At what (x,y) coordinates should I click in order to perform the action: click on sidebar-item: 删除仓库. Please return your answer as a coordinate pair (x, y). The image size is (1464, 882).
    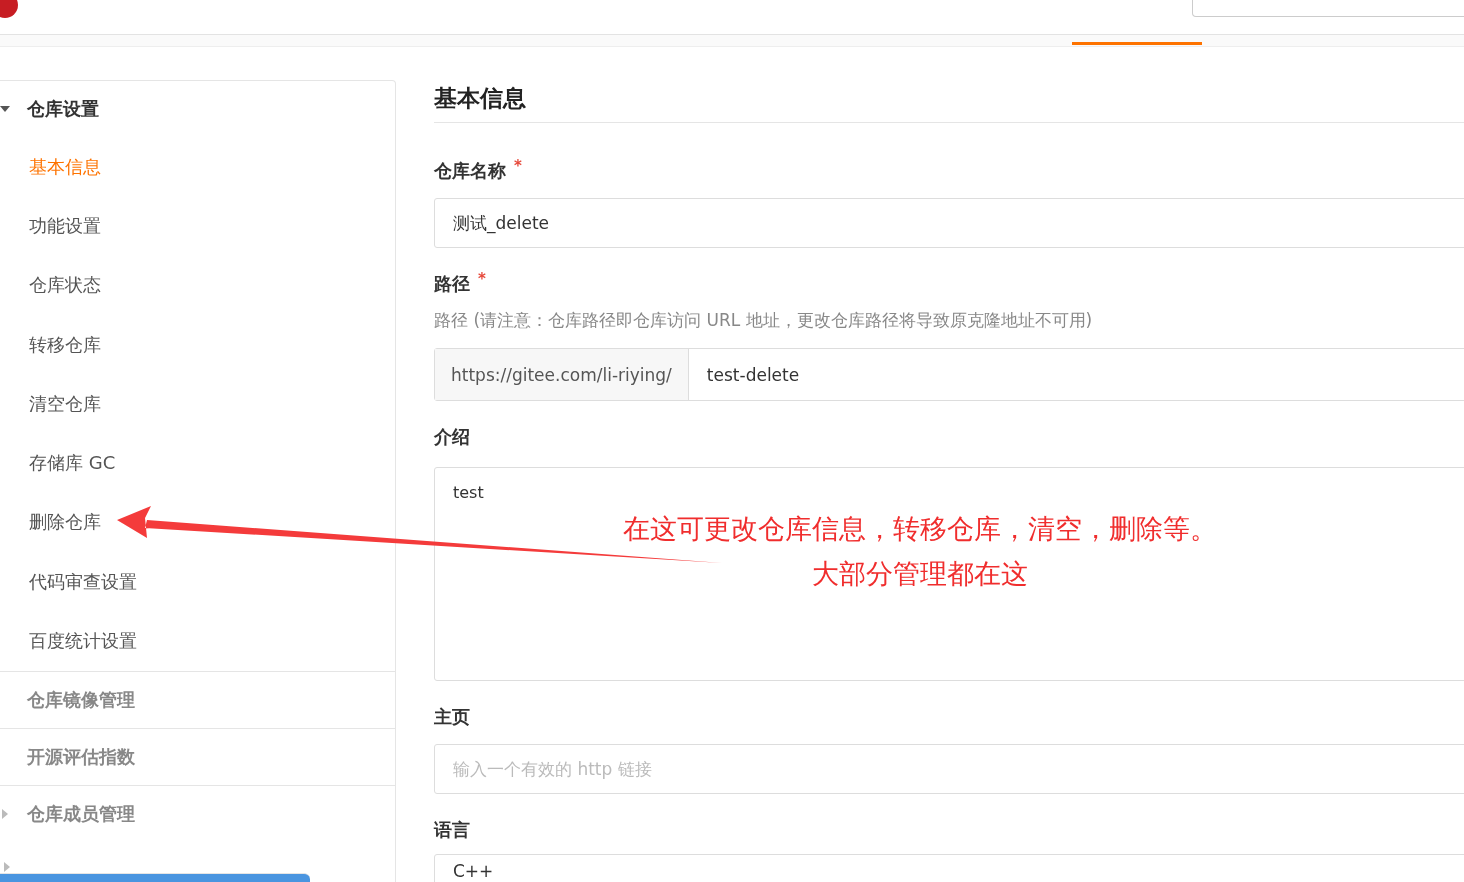
    Looking at the image, I should click on (197, 522).